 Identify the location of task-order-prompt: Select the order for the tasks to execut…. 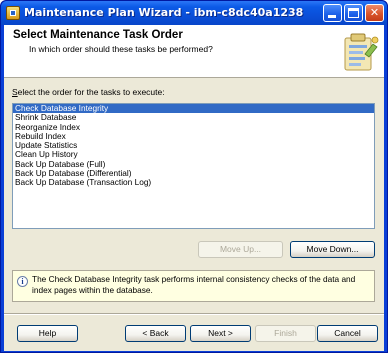
(88, 92).